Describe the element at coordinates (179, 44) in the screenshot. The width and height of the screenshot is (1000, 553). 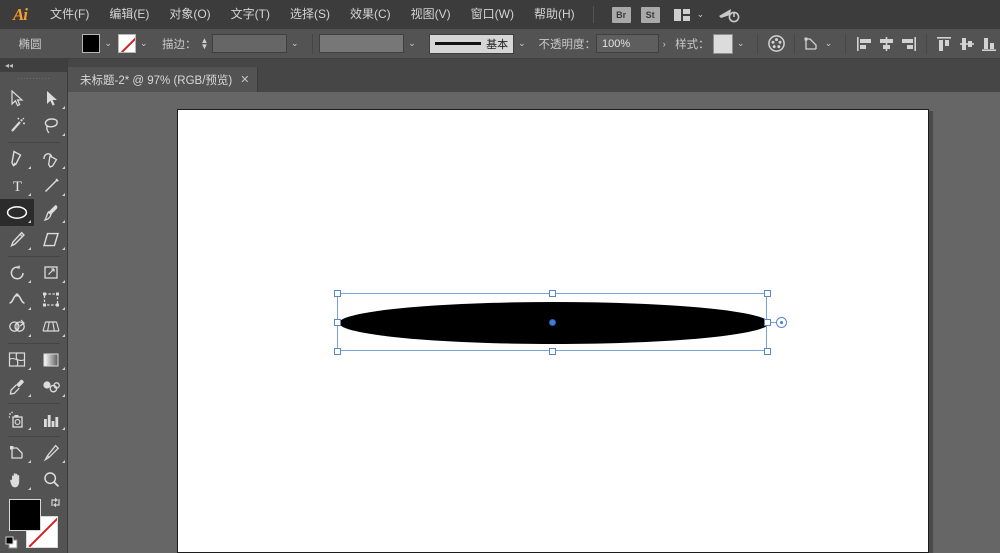
I see `stroke-weight-label: 描边：` at that location.